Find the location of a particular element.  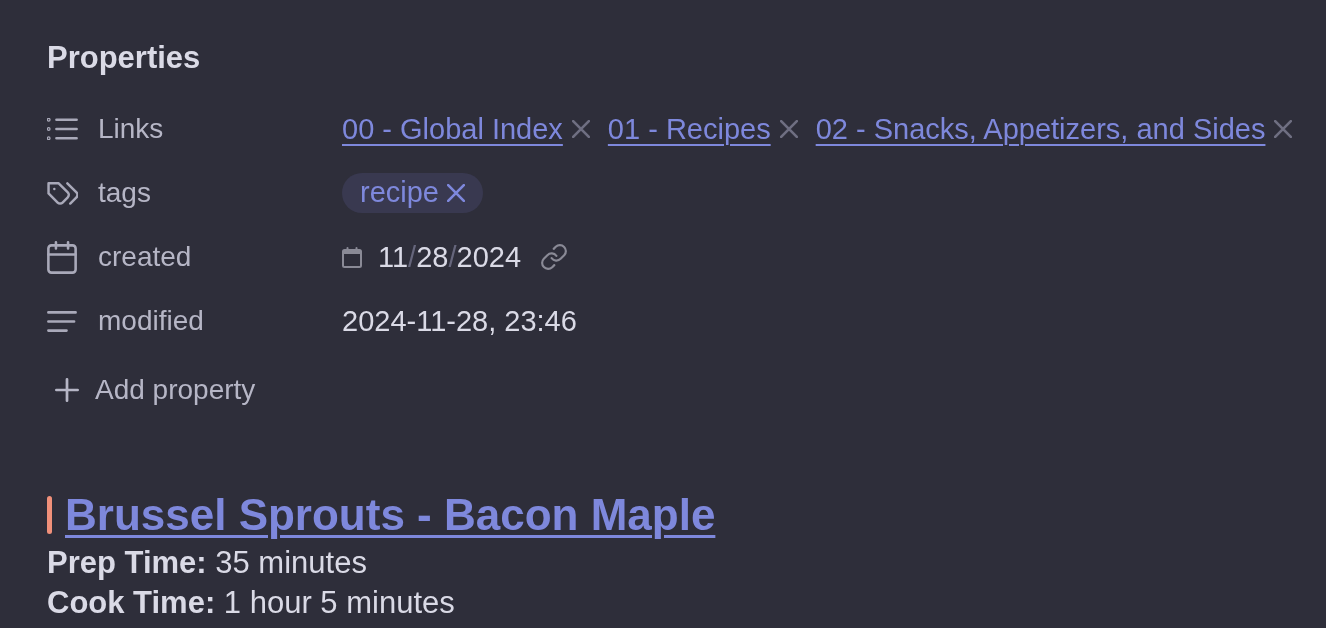

tags-icon is located at coordinates (62, 193).